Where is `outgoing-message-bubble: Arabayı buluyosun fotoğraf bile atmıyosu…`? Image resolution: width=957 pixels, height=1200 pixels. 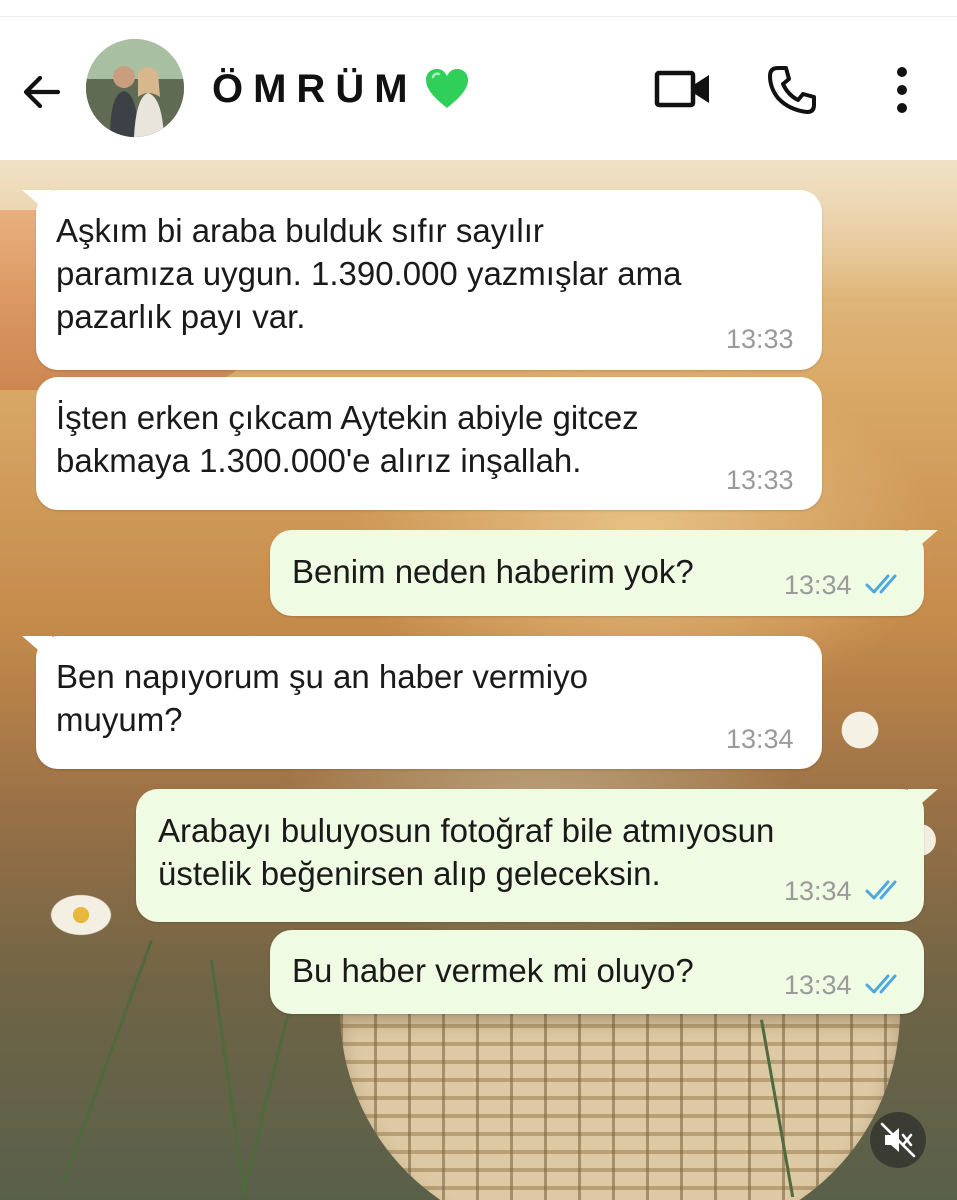 outgoing-message-bubble: Arabayı buluyosun fotoğraf bile atmıyosu… is located at coordinates (537, 855).